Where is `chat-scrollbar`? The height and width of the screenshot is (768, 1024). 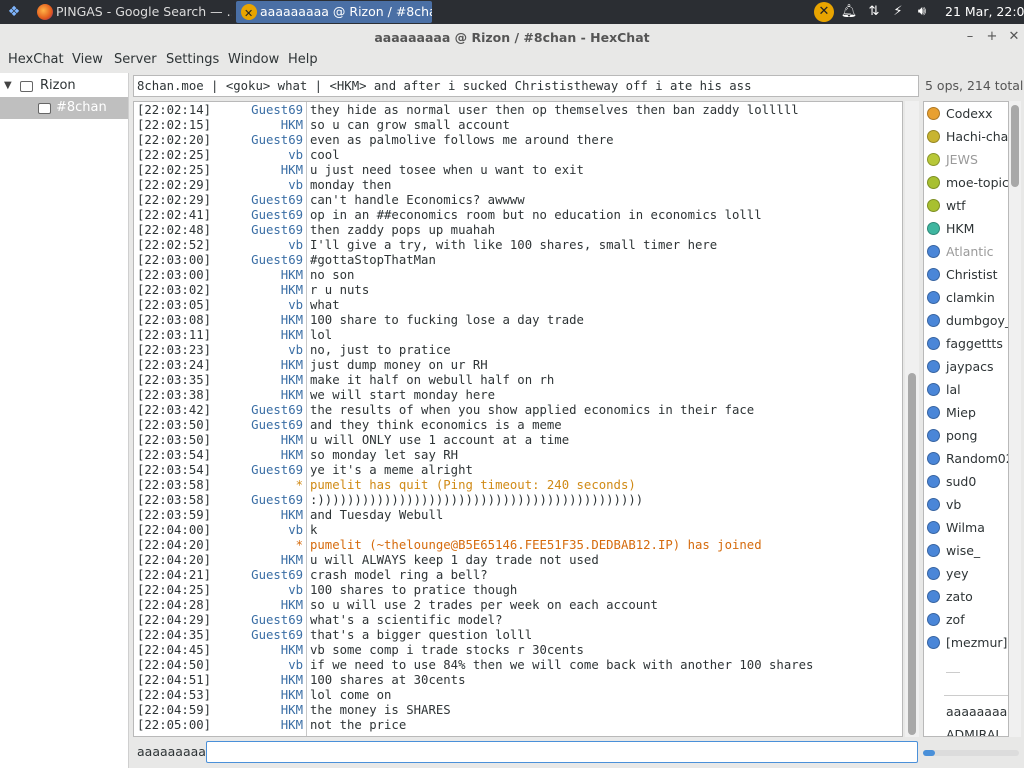 chat-scrollbar is located at coordinates (912, 419).